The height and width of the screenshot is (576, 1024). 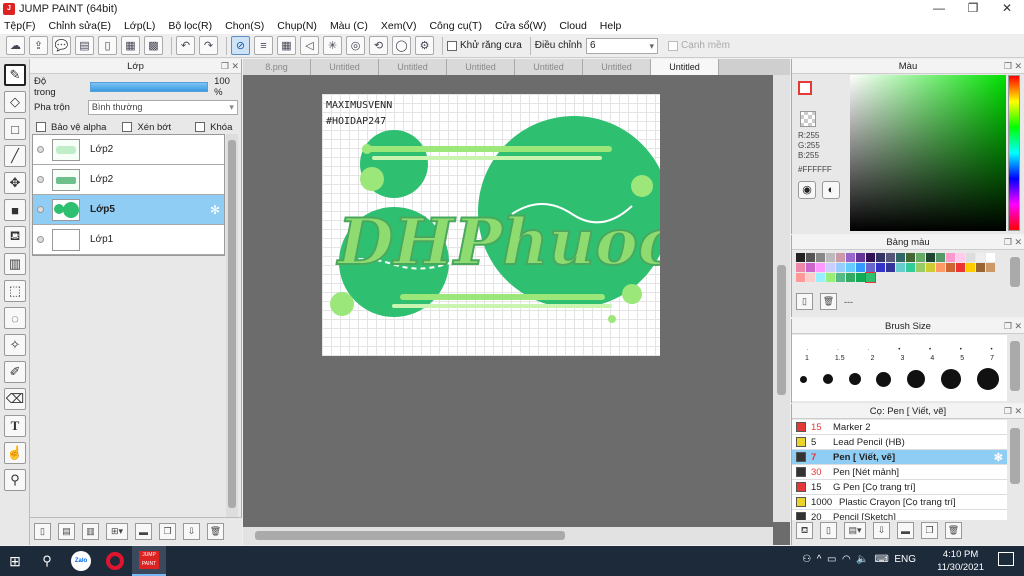 What do you see at coordinates (378, 45) in the screenshot?
I see `curve-icon: ⟲` at bounding box center [378, 45].